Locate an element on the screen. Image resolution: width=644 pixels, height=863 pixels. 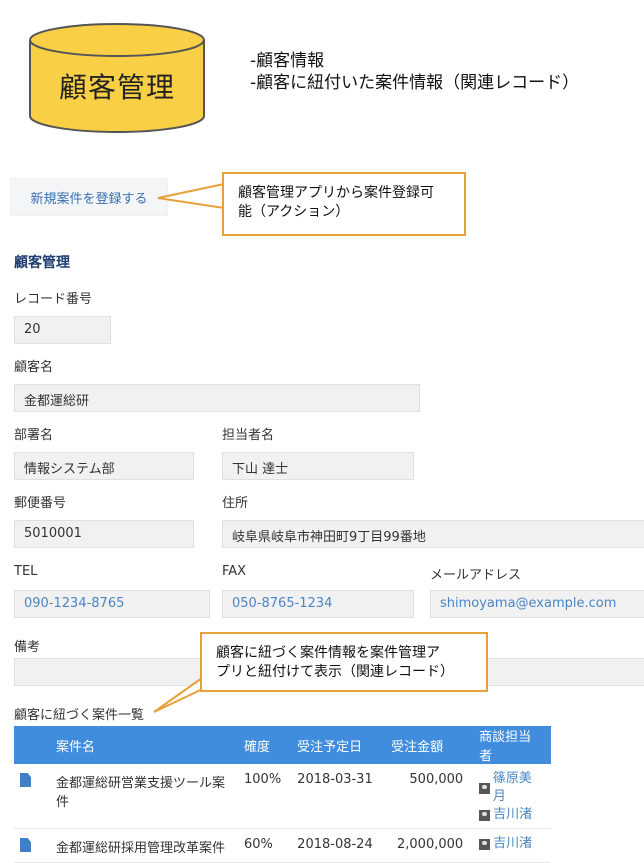
address-field: 岐阜県岐阜市神田町9丁目99番地 is located at coordinates (433, 534).